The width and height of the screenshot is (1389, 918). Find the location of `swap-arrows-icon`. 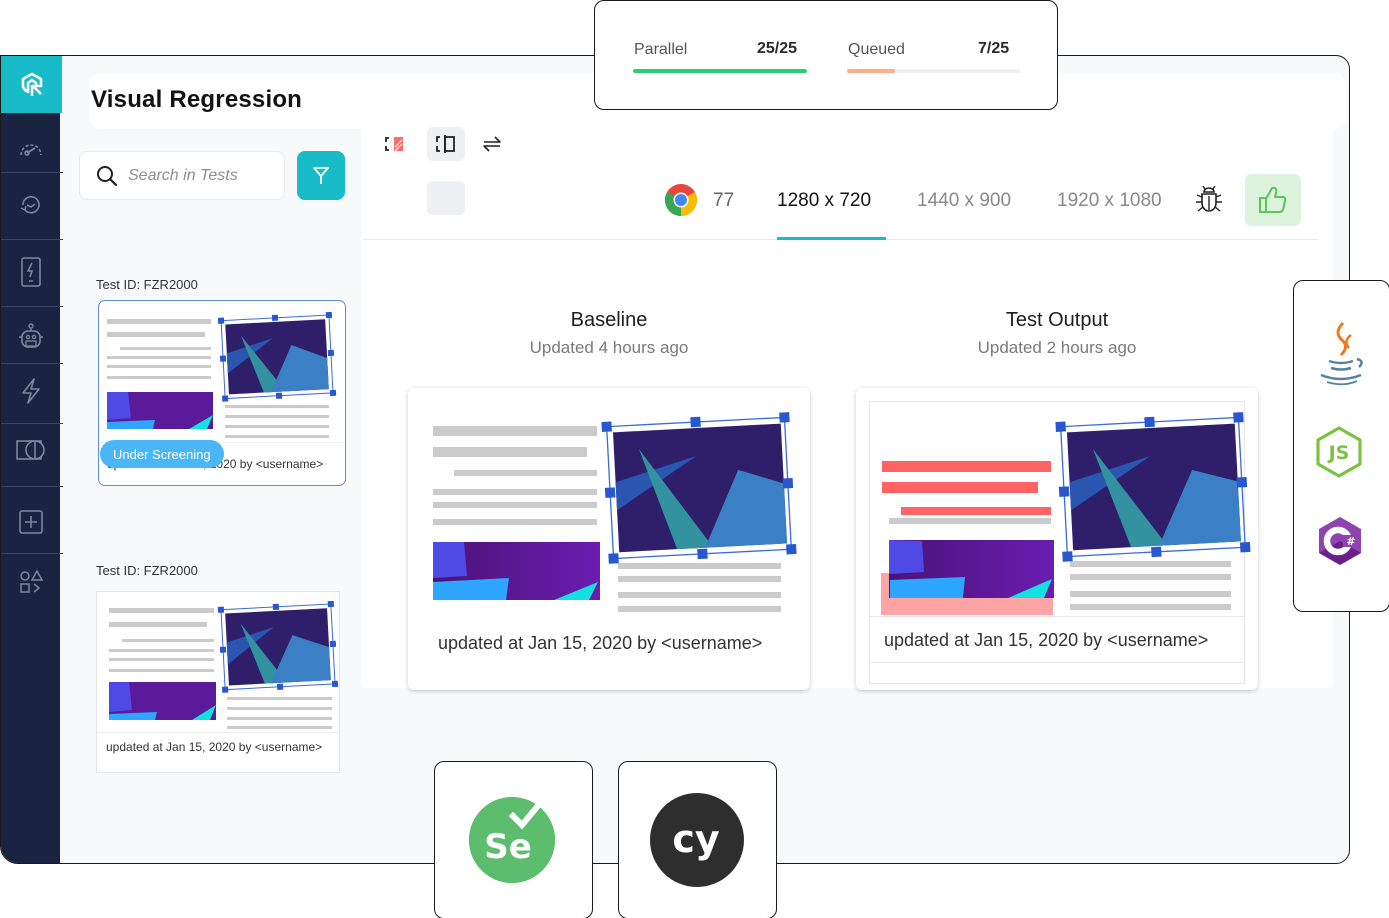

swap-arrows-icon is located at coordinates (492, 144).